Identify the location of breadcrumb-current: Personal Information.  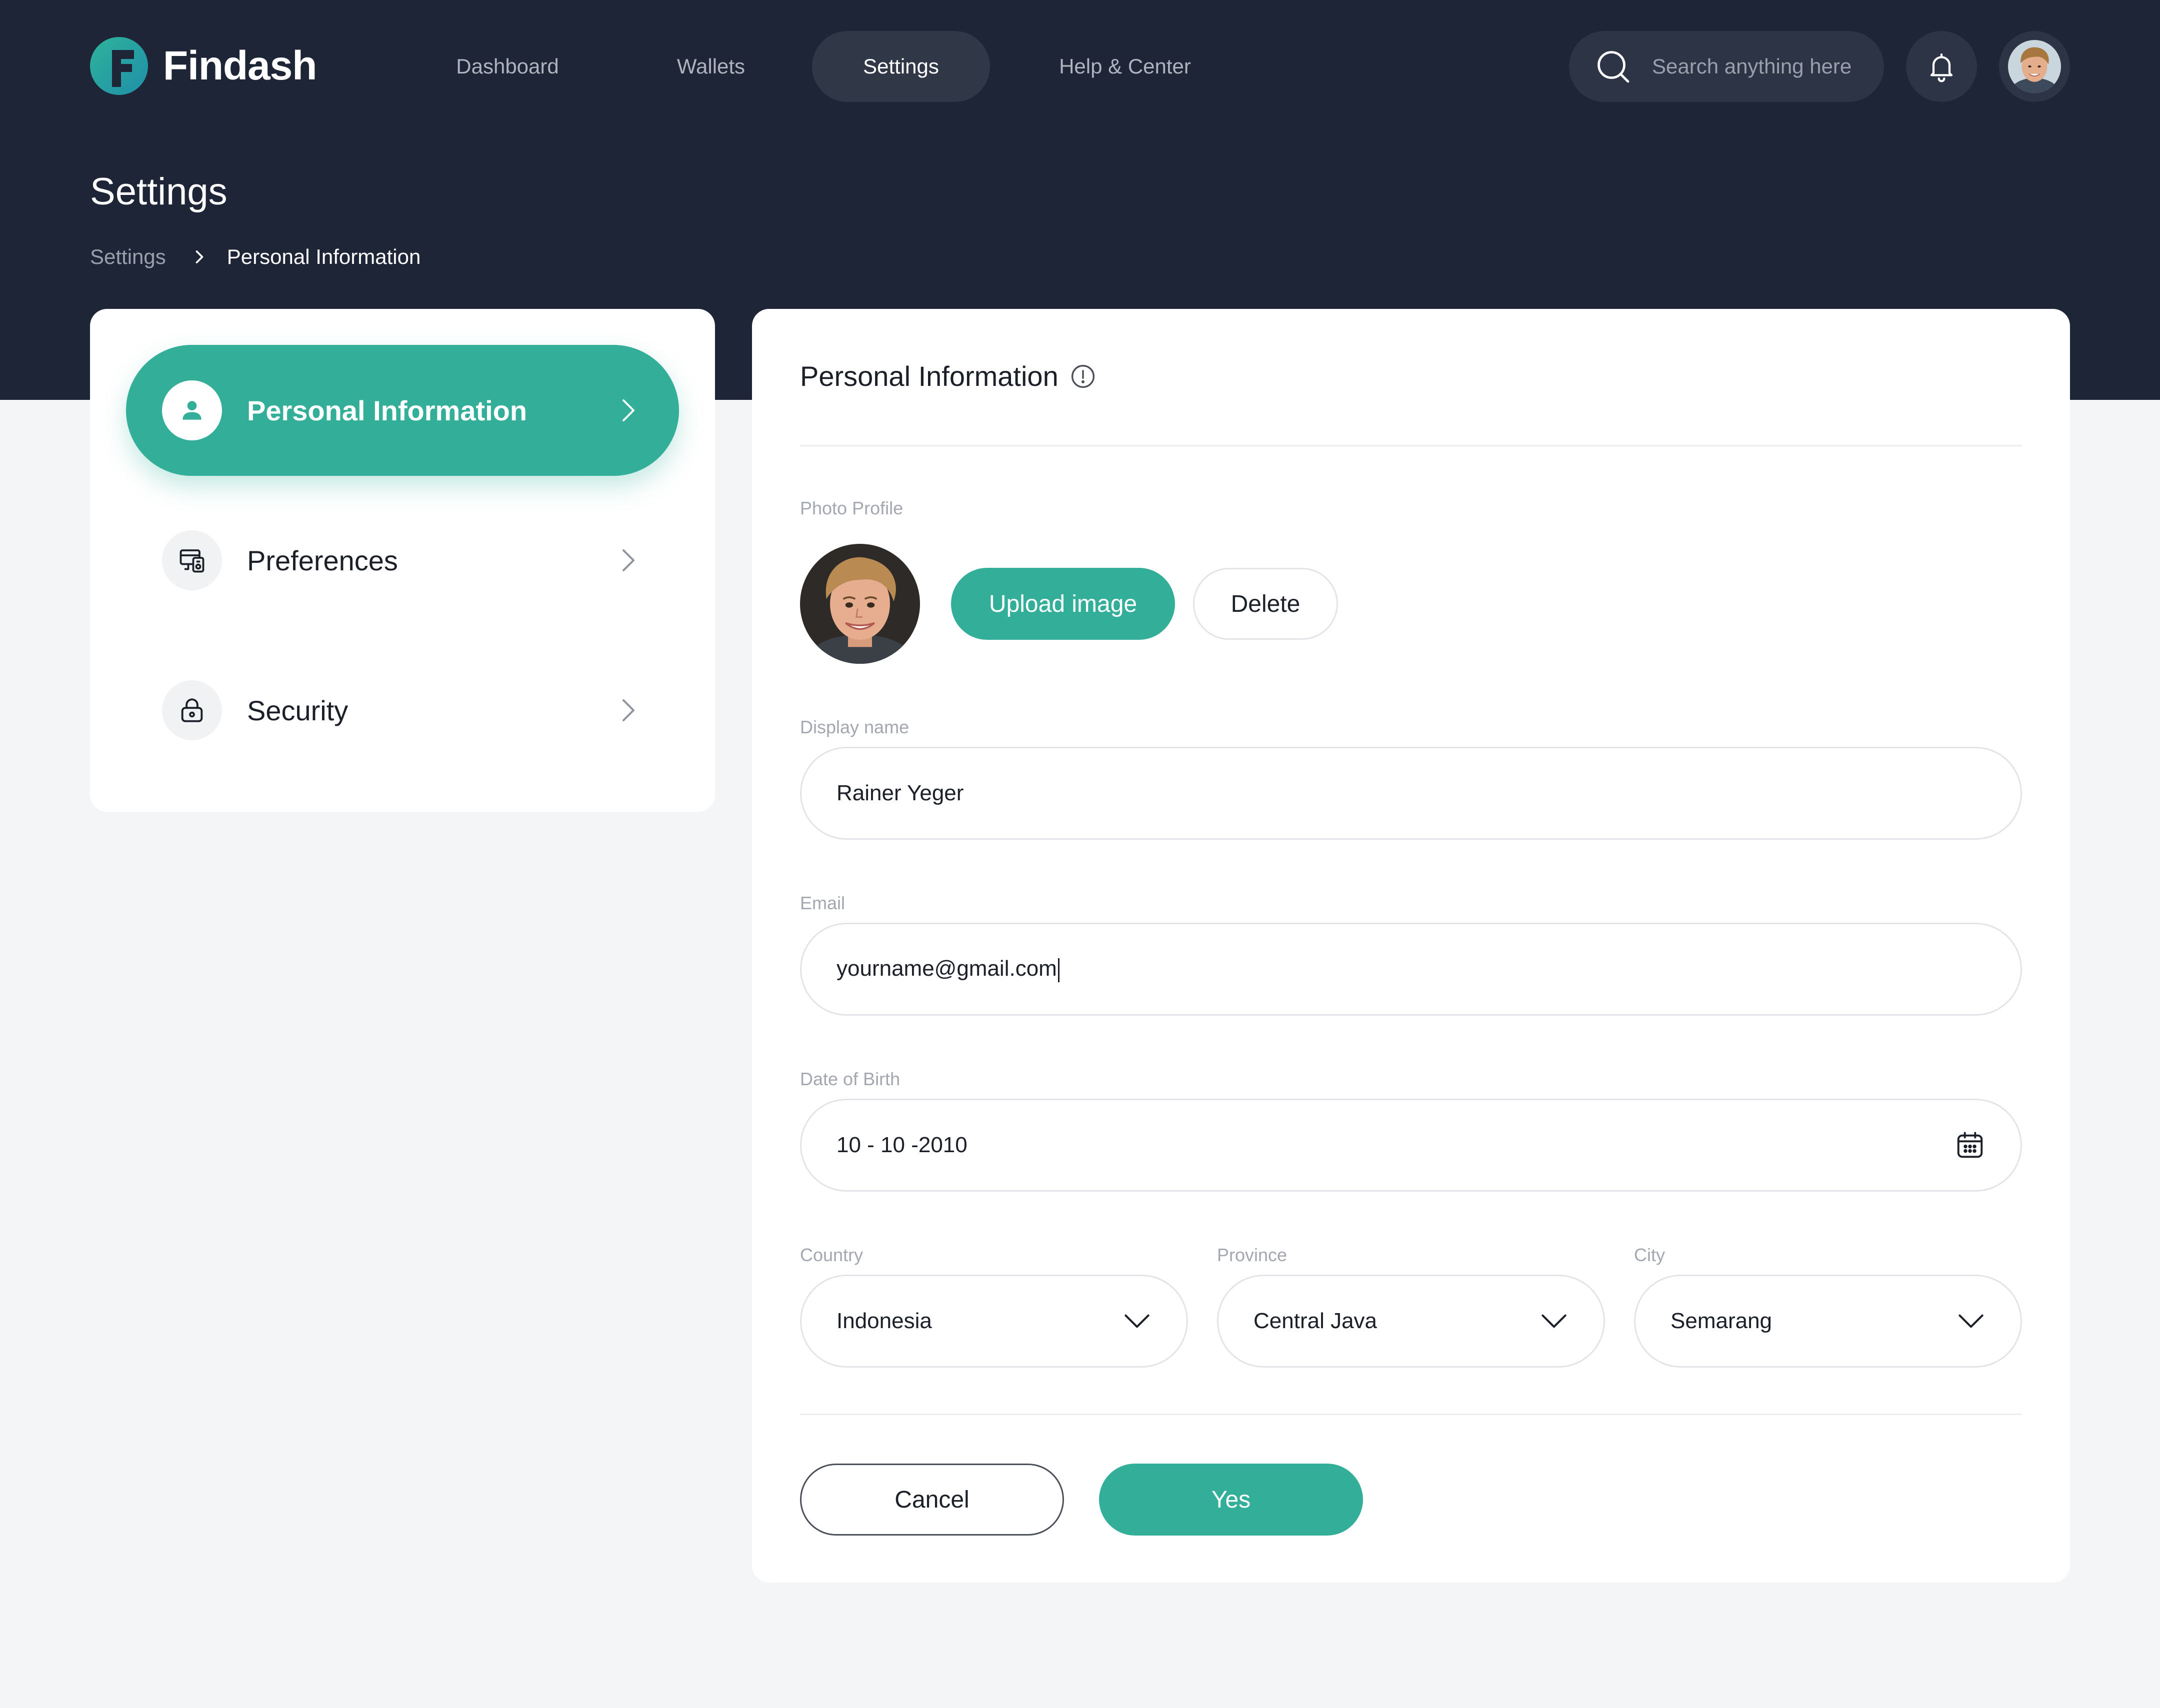
(323, 256).